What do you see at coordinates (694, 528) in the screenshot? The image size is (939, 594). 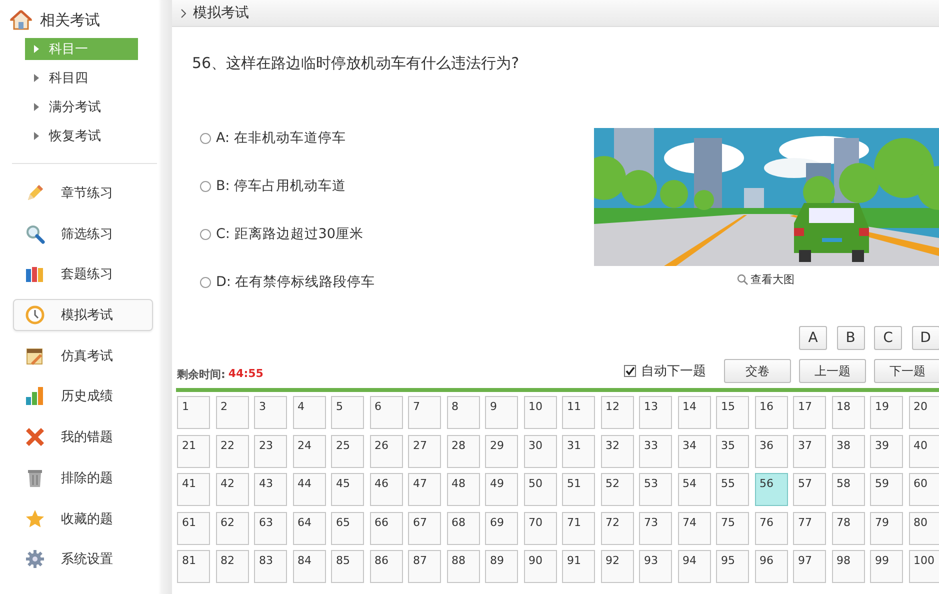 I see `question-number-cell: 74` at bounding box center [694, 528].